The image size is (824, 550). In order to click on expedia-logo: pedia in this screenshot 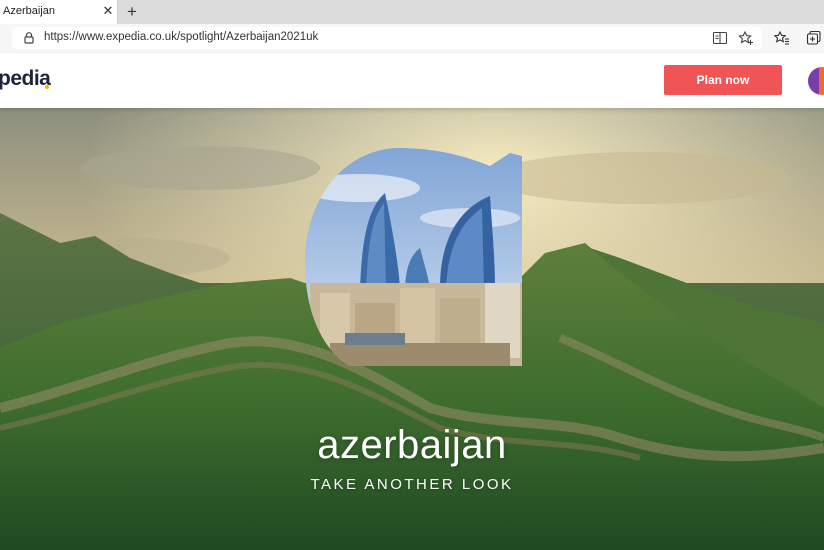, I will do `click(25, 79)`.